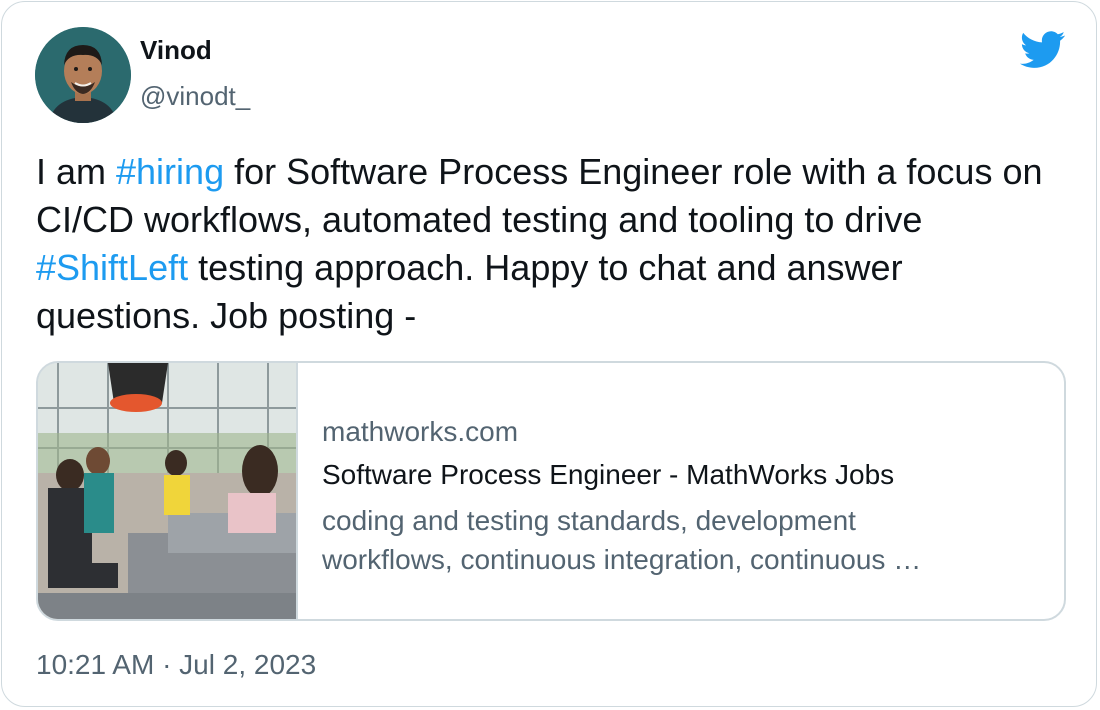 Image resolution: width=1100 pixels, height=710 pixels. I want to click on hashtag-link-hiring: #hiring, so click(170, 171).